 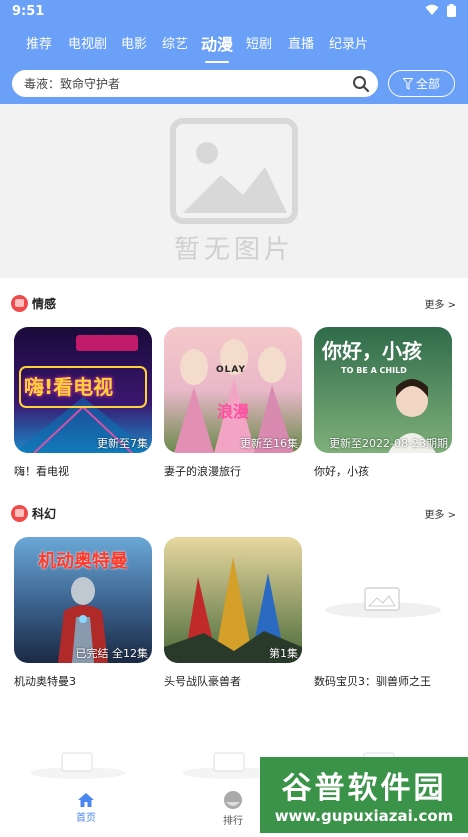 I want to click on video-title: 数码宝贝3：驯兽师之王, so click(x=372, y=681).